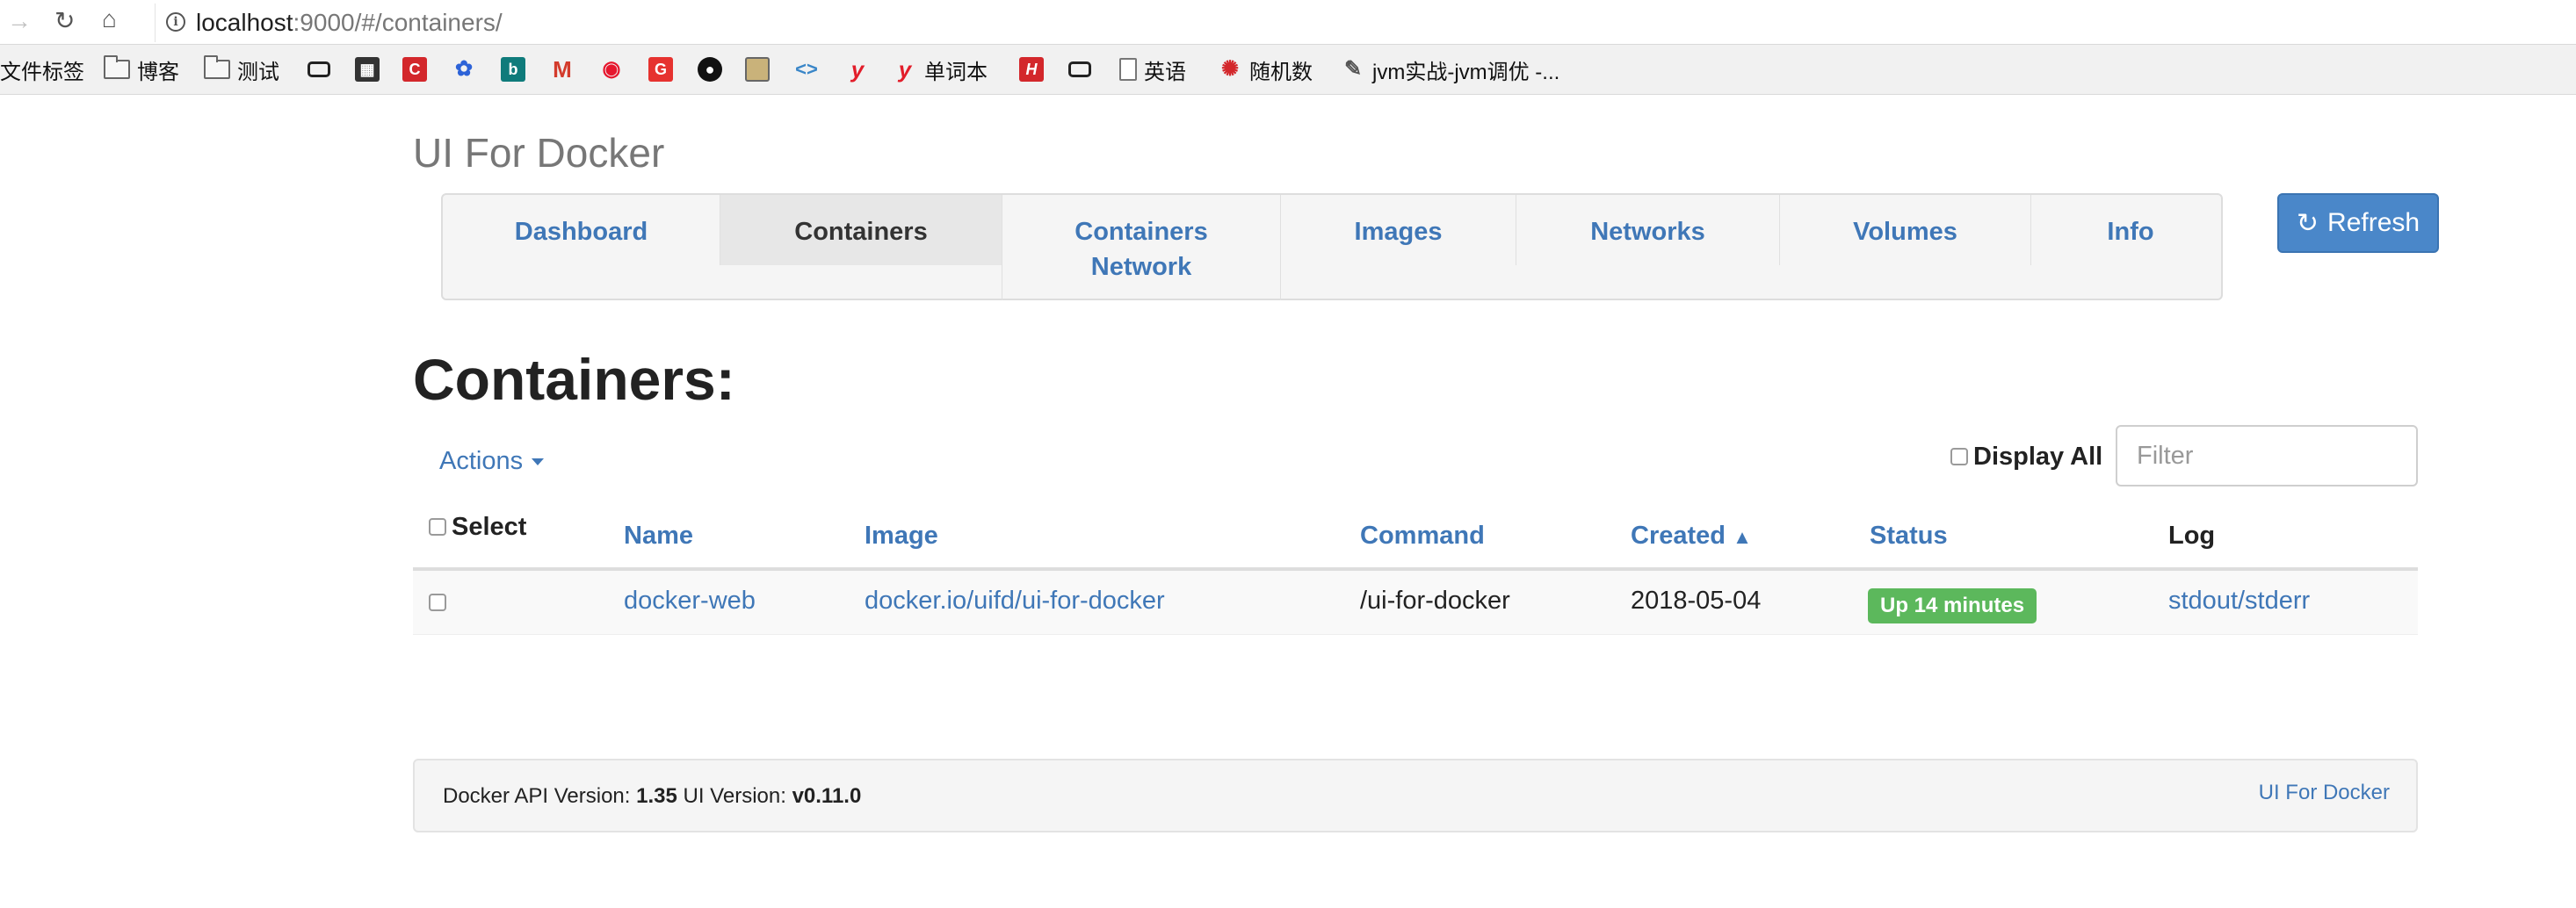  What do you see at coordinates (1230, 69) in the screenshot?
I see `random-icon: ✺` at bounding box center [1230, 69].